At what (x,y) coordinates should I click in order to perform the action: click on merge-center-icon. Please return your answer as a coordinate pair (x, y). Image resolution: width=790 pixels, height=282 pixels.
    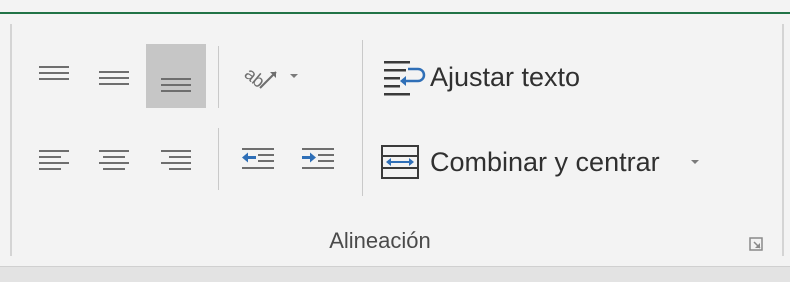
    Looking at the image, I should click on (400, 162).